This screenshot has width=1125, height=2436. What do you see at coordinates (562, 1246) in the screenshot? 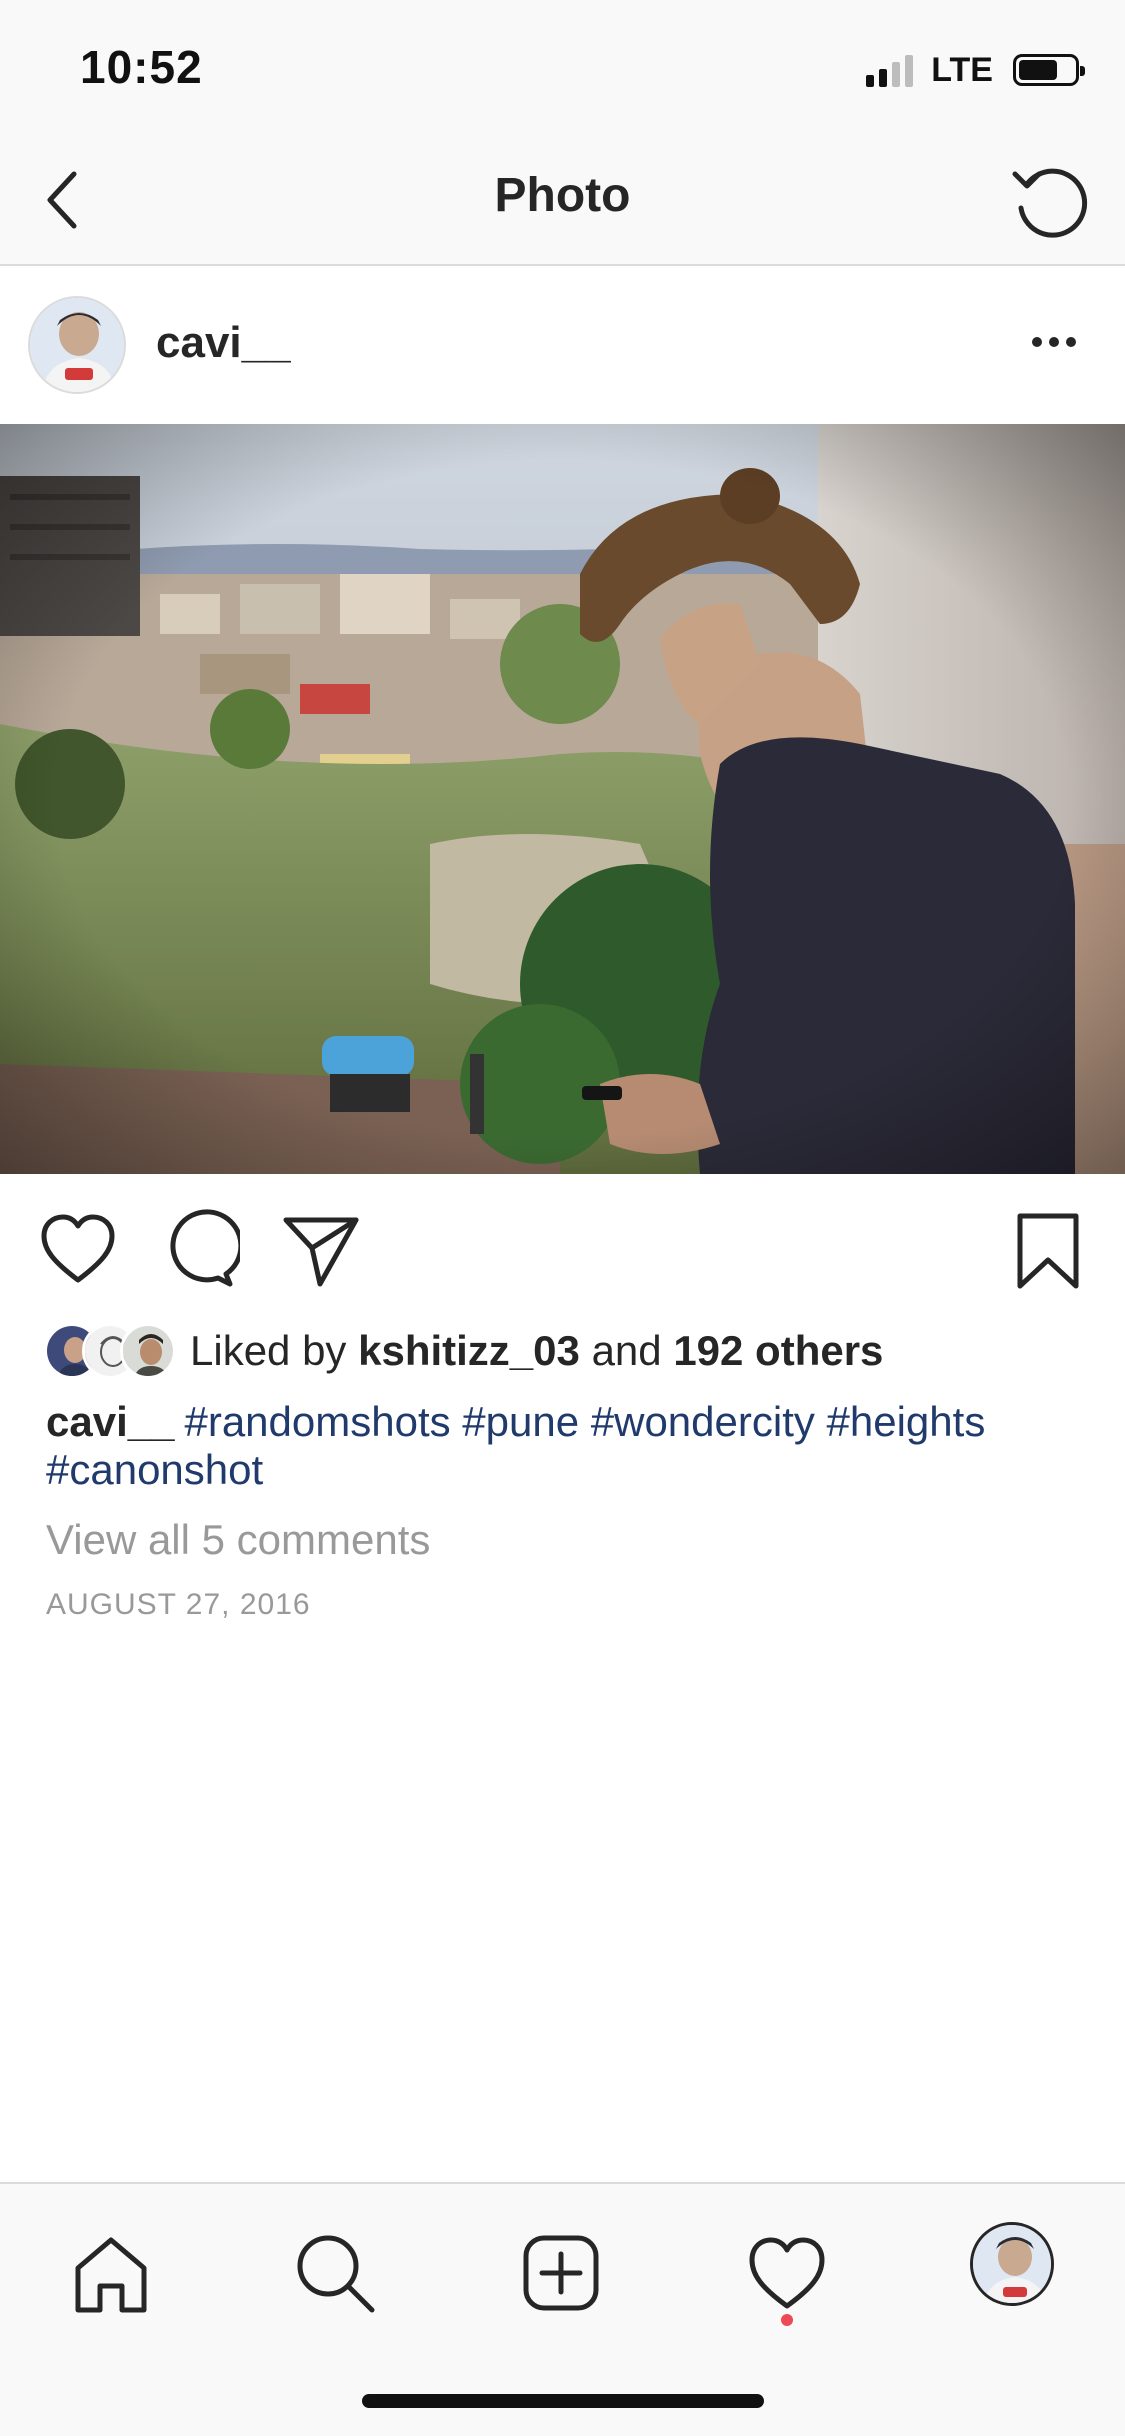
I see `post-actions` at bounding box center [562, 1246].